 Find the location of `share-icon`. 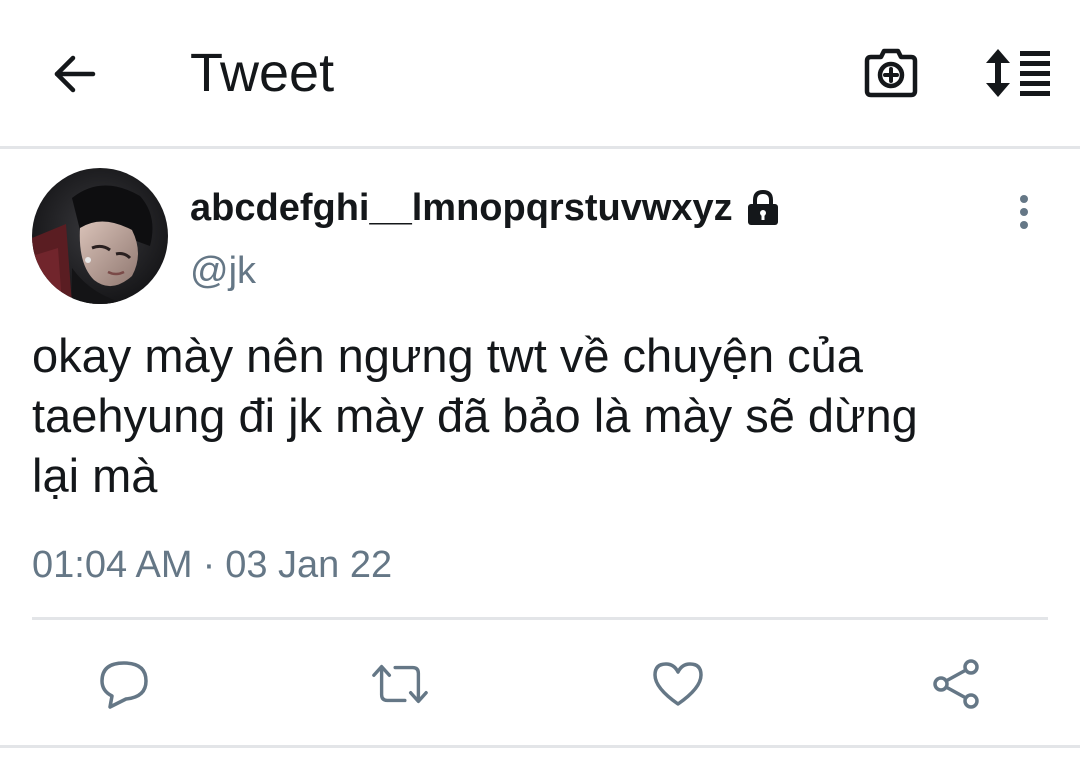

share-icon is located at coordinates (956, 684).